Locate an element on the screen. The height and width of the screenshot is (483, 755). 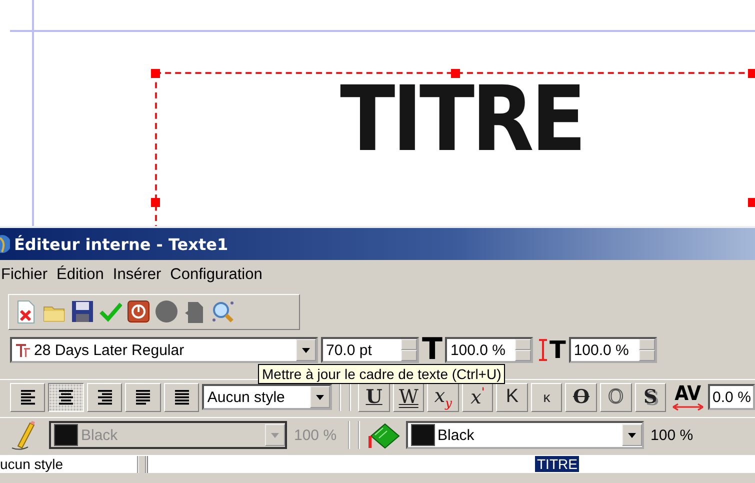
caps-button: K is located at coordinates (512, 397).